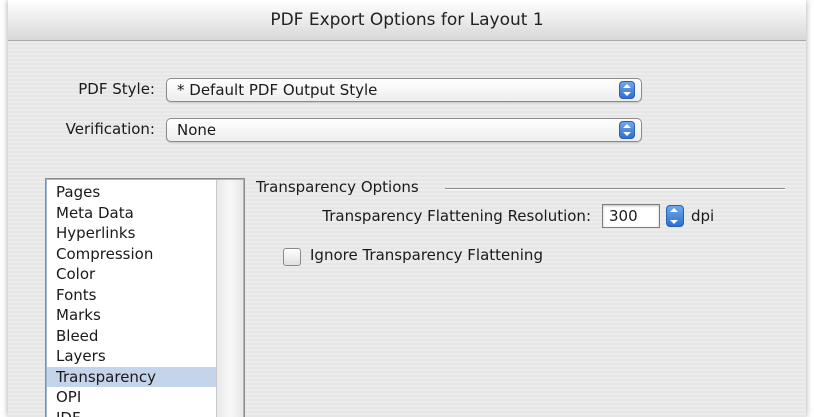 This screenshot has width=814, height=417. I want to click on resolution-unit: dpi, so click(703, 216).